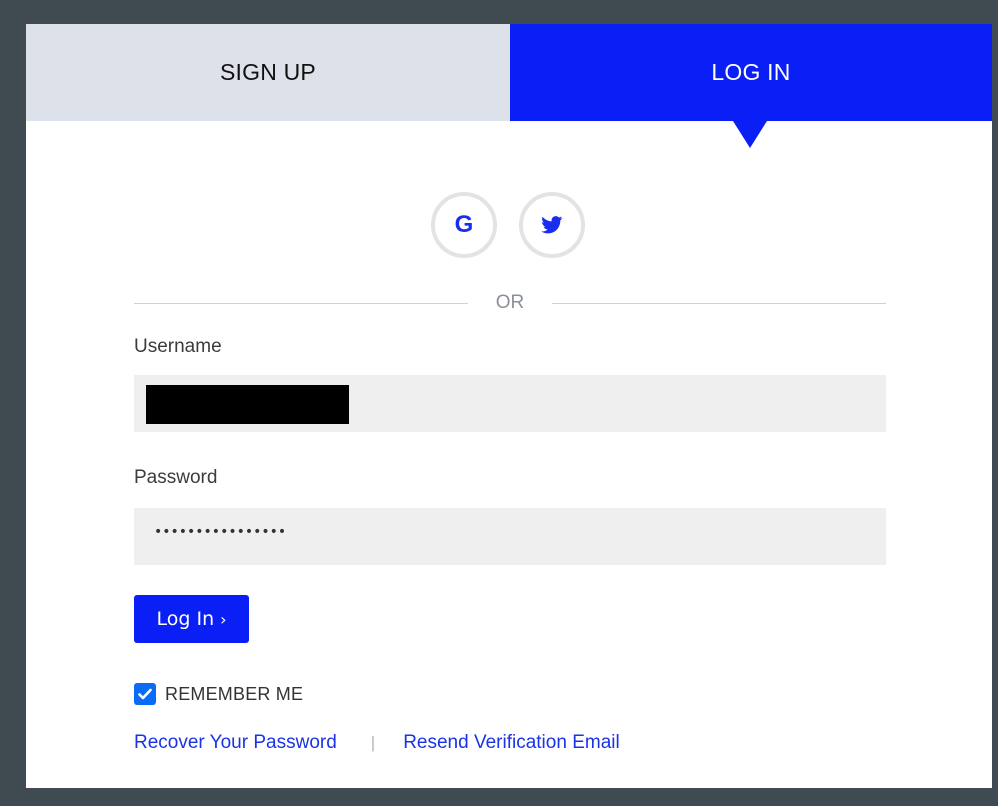 The height and width of the screenshot is (806, 998). I want to click on google-login-button: G, so click(464, 225).